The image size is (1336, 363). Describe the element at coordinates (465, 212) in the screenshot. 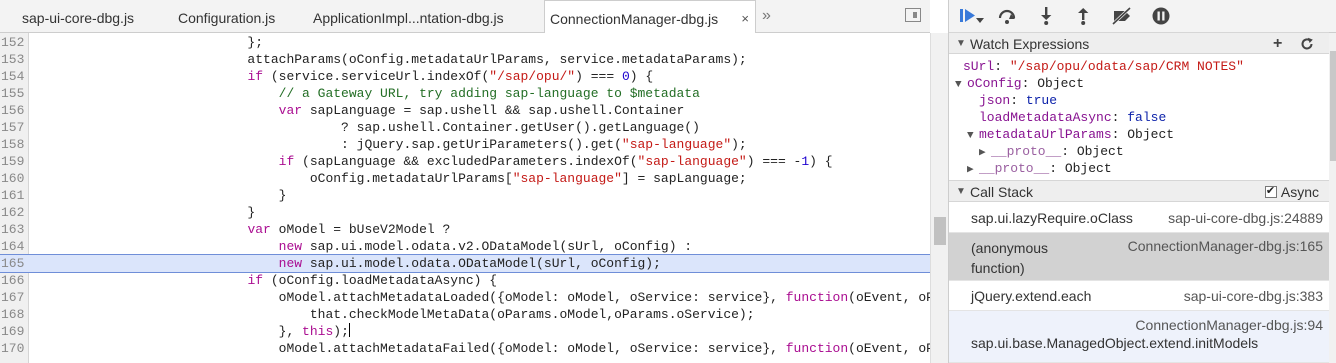

I see `code-line: 162 }` at that location.